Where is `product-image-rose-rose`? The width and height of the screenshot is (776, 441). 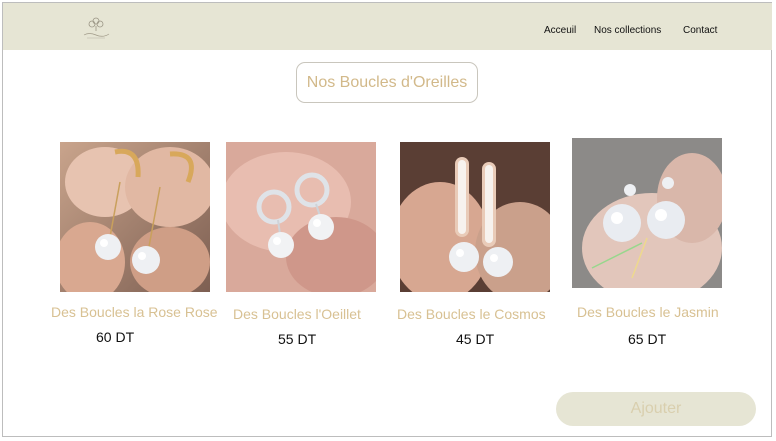 product-image-rose-rose is located at coordinates (135, 217).